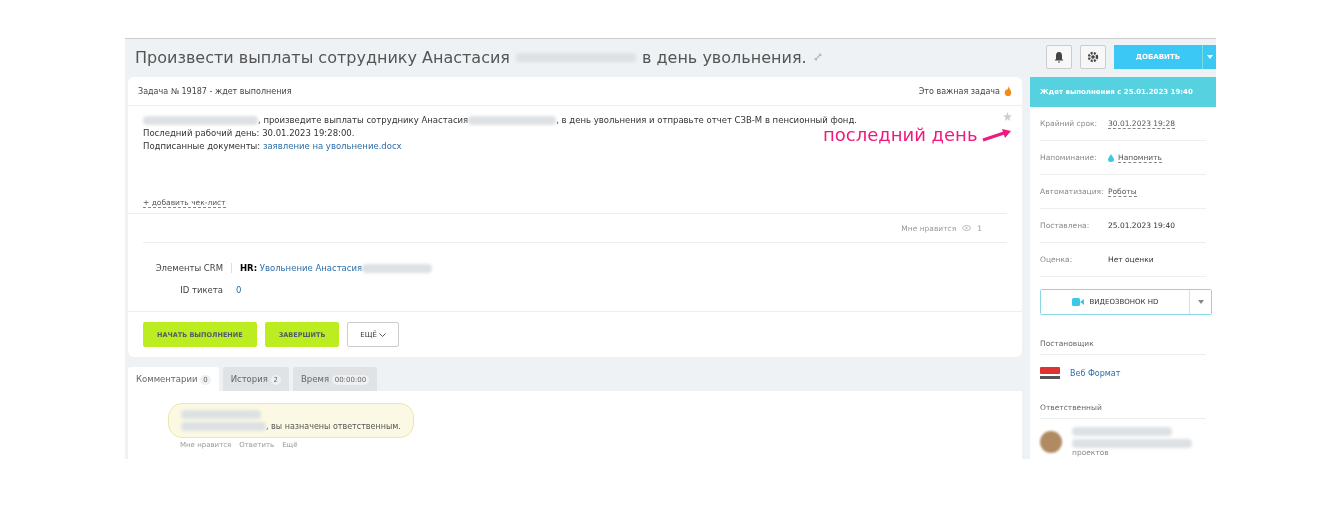  Describe the element at coordinates (363, 120) in the screenshot. I see `description-text: , произведите выплаты сотруднику Анастасия` at that location.